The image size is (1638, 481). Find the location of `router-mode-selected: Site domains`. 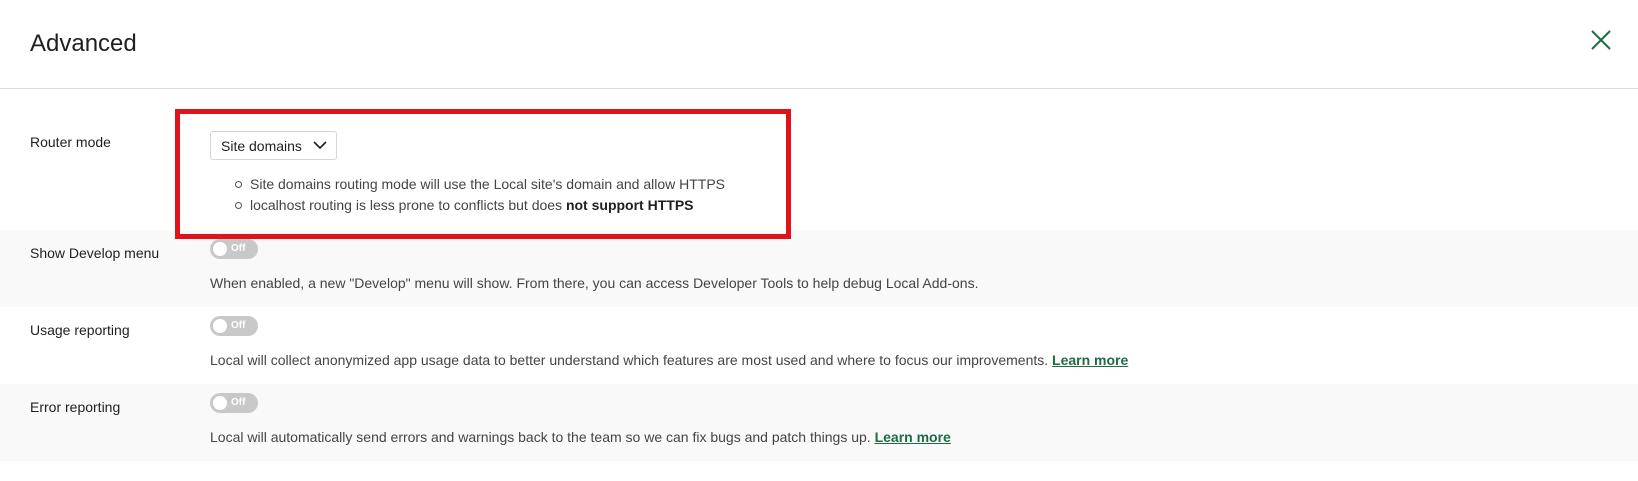

router-mode-selected: Site domains is located at coordinates (261, 146).